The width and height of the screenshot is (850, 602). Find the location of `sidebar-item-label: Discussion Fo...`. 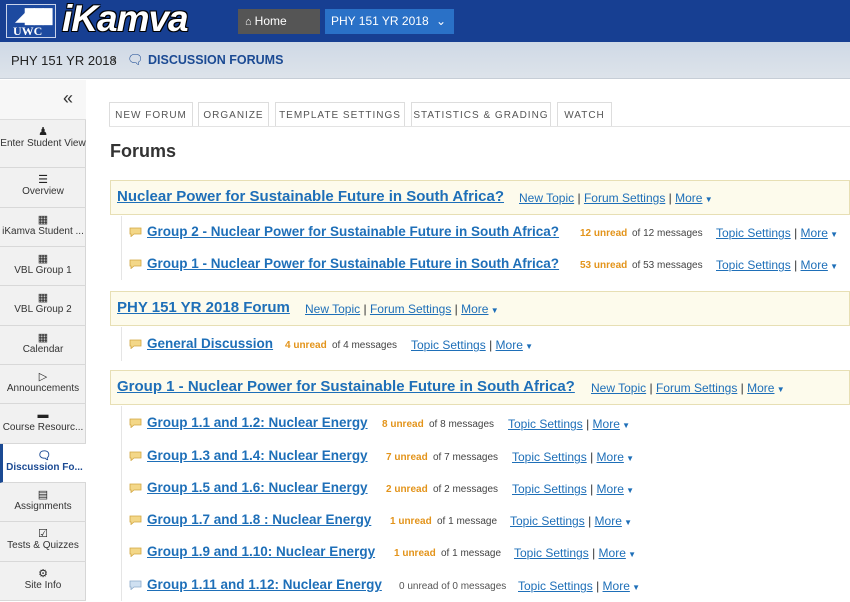

sidebar-item-label: Discussion Fo... is located at coordinates (44, 467).